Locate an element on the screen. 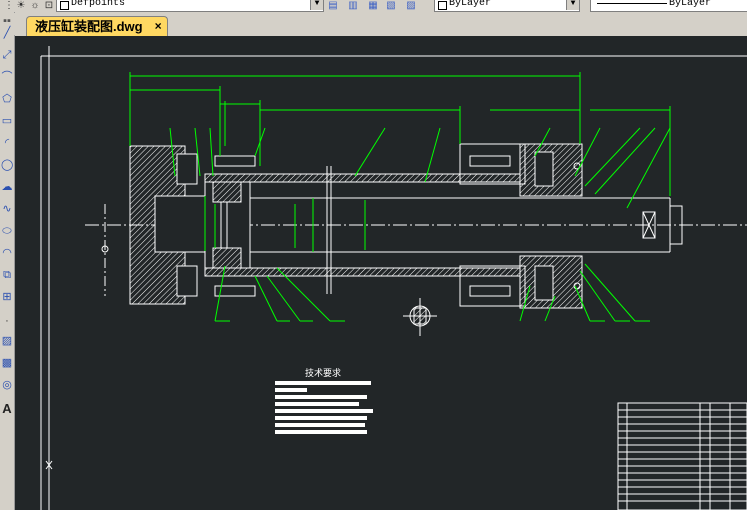  ellipse-icon: ⬭ is located at coordinates (7, 231).